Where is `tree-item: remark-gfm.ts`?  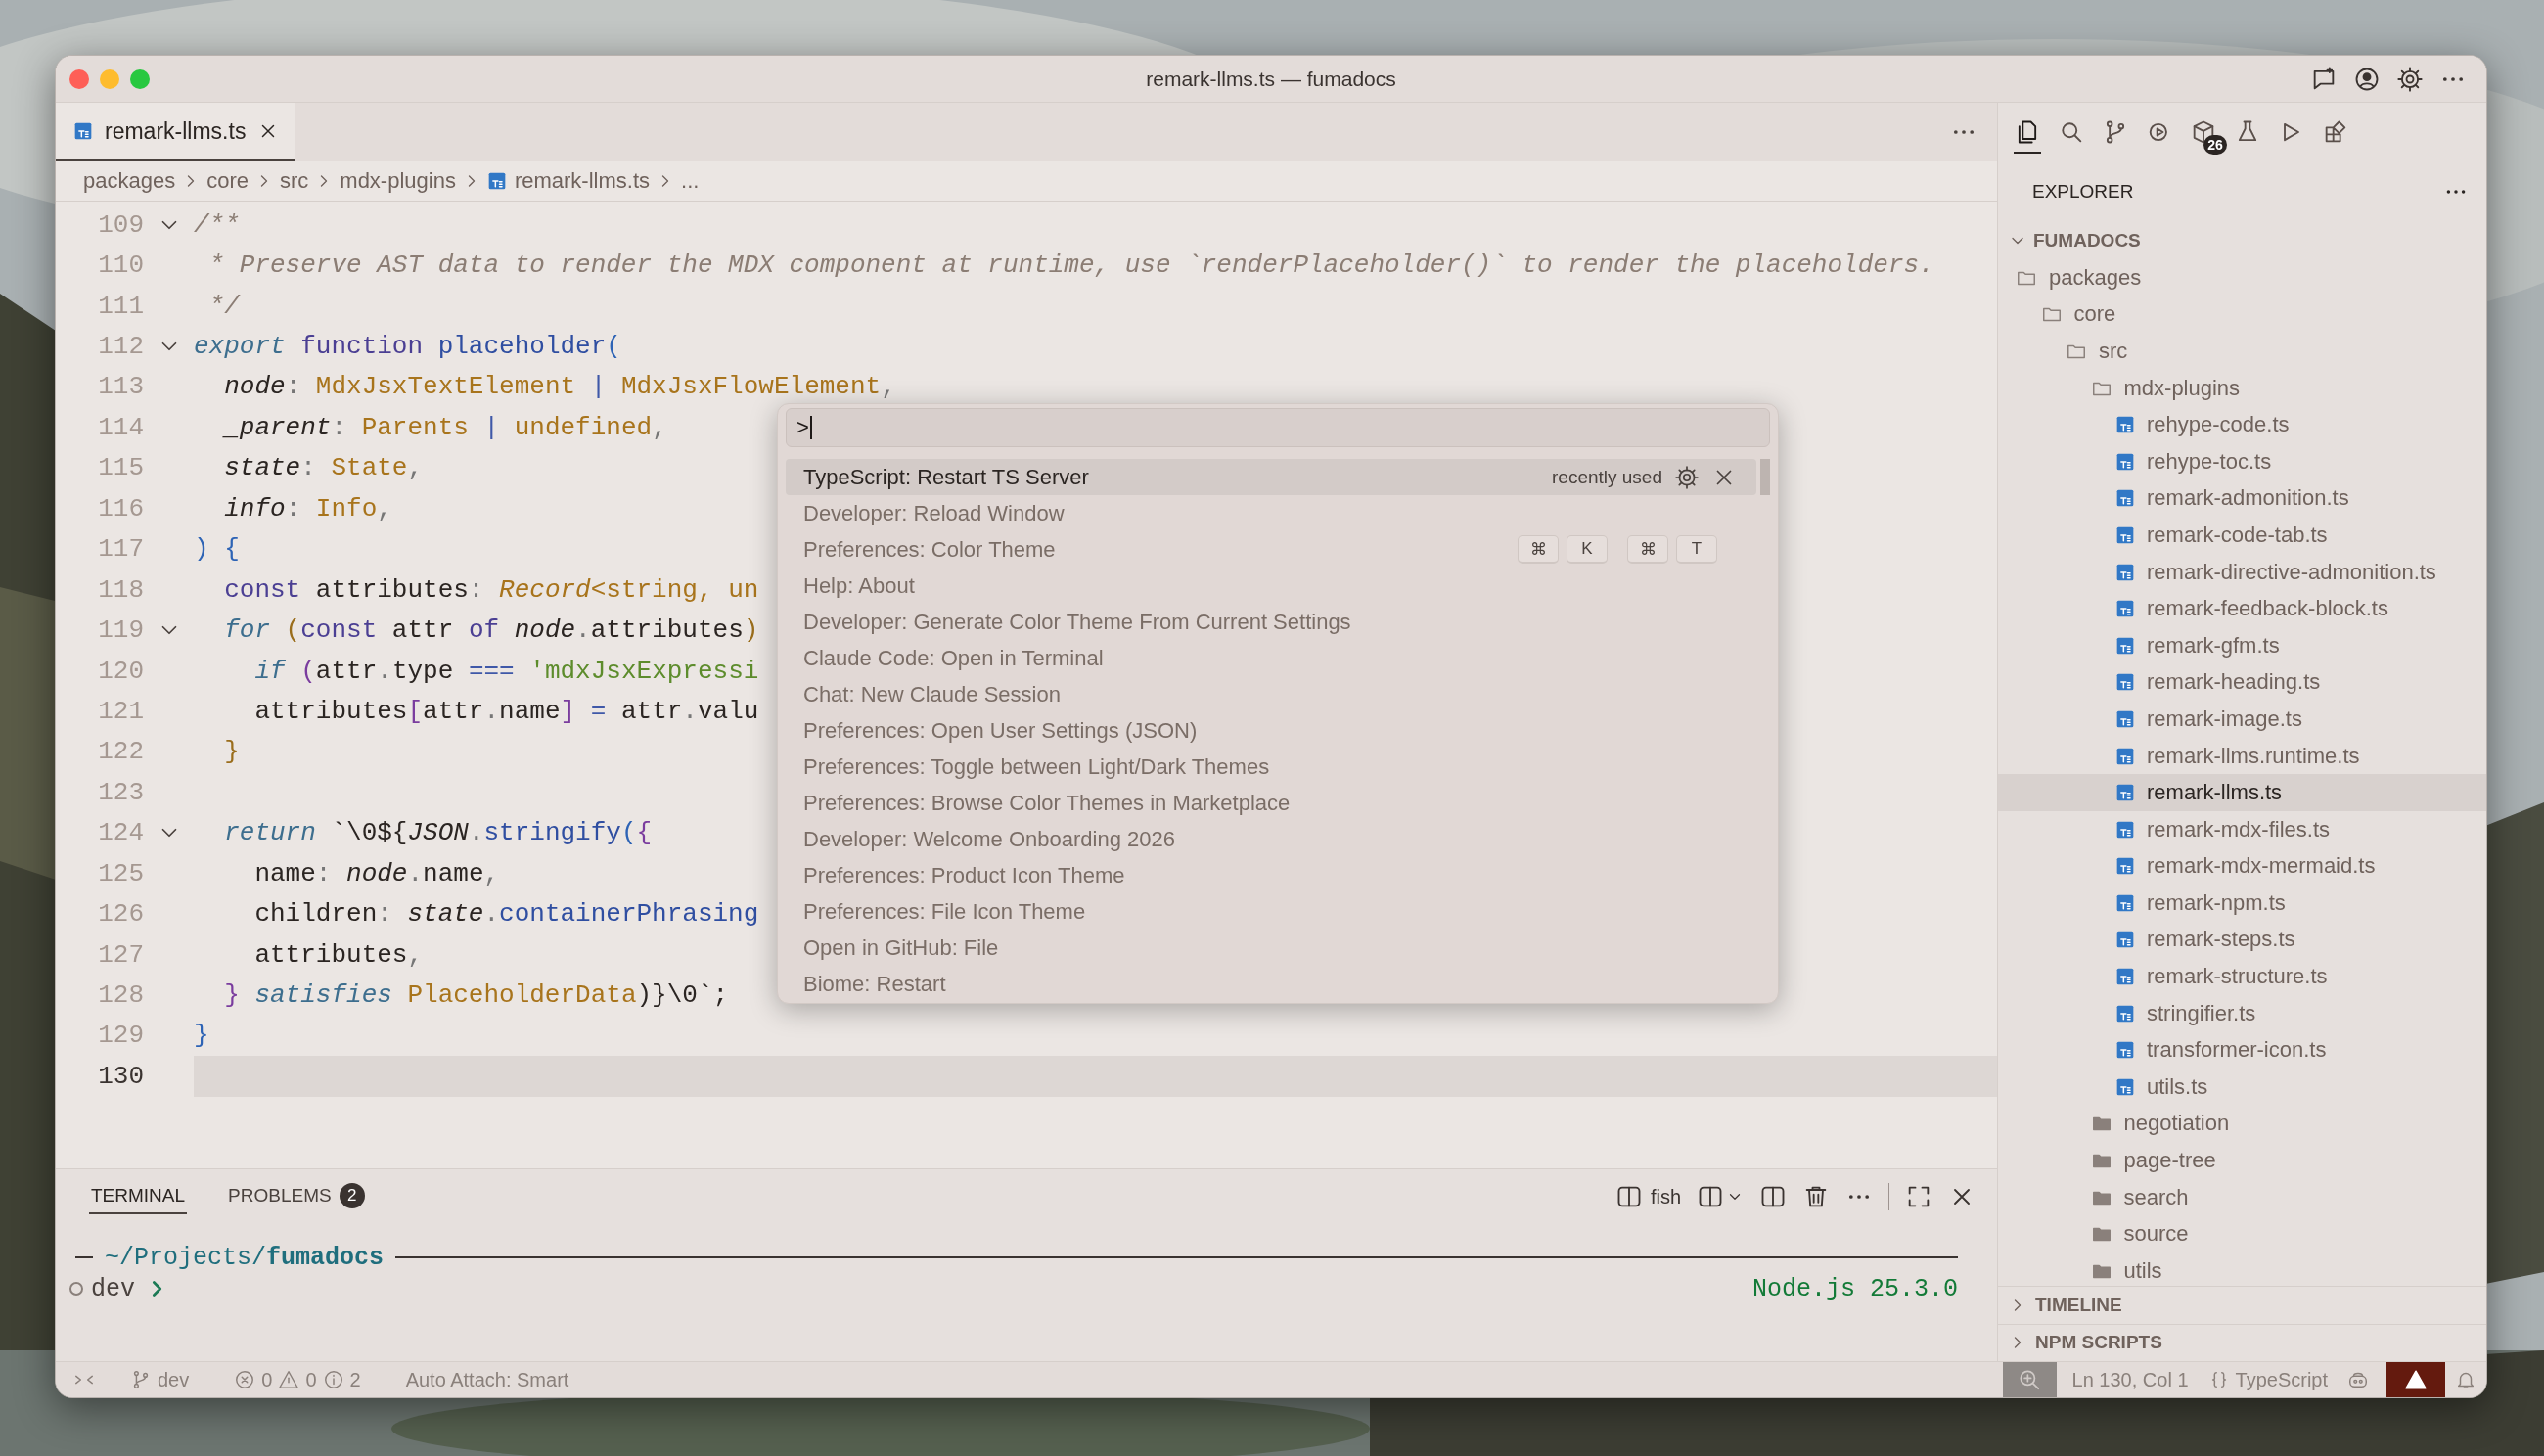 tree-item: remark-gfm.ts is located at coordinates (2242, 645).